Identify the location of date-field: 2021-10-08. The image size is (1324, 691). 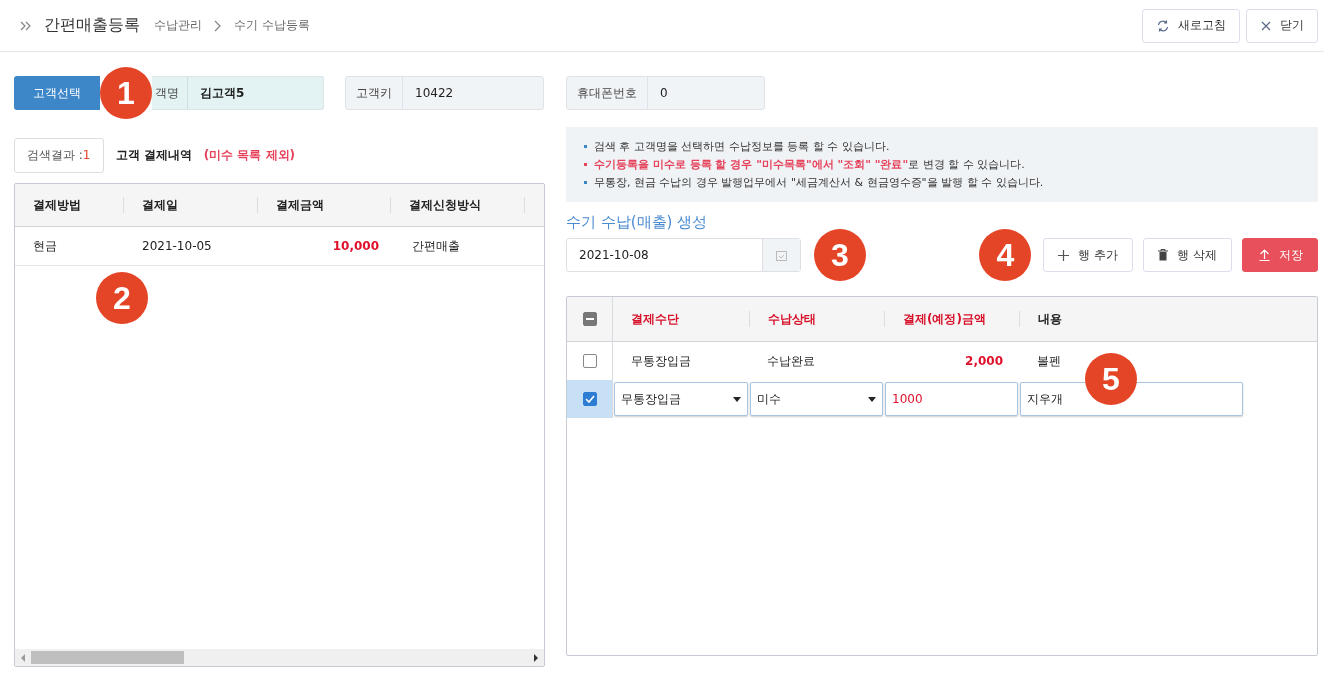
(683, 255).